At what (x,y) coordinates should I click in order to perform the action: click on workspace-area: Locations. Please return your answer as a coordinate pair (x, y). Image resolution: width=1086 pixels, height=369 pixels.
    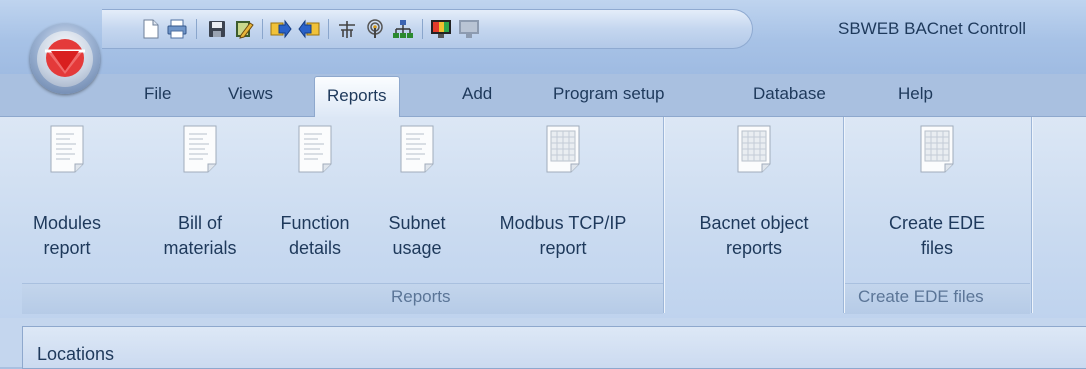
    Looking at the image, I should click on (543, 343).